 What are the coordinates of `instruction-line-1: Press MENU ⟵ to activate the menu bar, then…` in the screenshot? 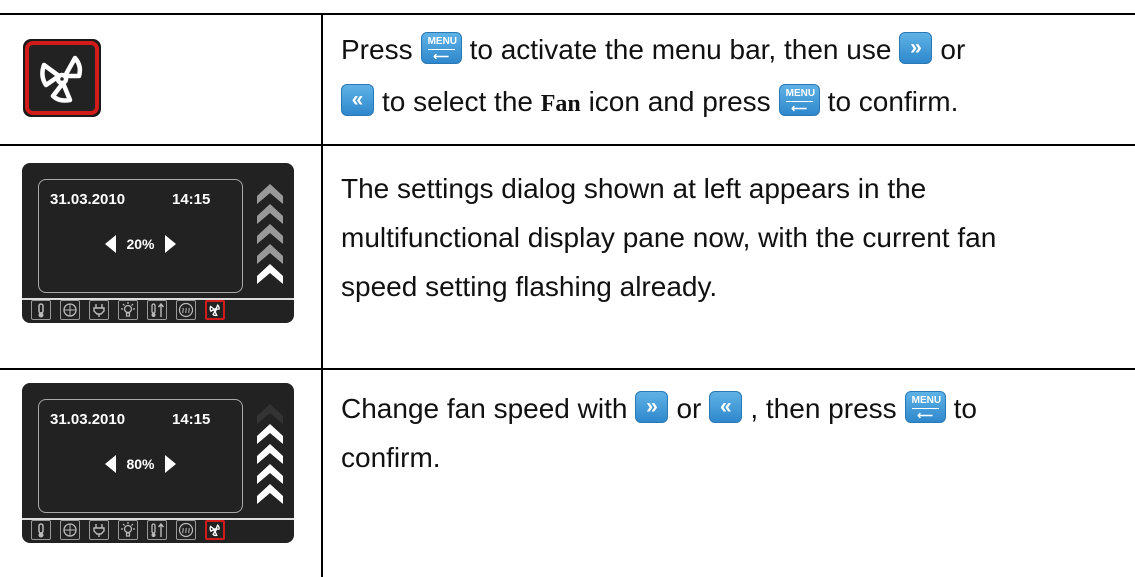 It's located at (653, 49).